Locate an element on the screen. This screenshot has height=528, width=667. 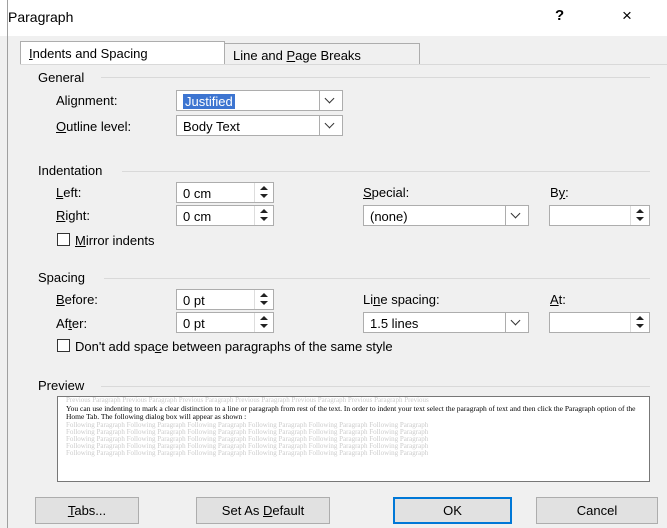
cancel-button: Cancel is located at coordinates (597, 510).